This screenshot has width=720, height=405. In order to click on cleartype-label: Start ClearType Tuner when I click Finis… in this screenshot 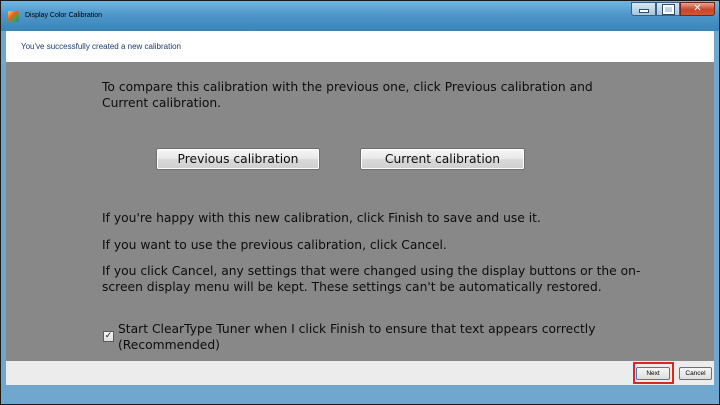, I will do `click(368, 337)`.